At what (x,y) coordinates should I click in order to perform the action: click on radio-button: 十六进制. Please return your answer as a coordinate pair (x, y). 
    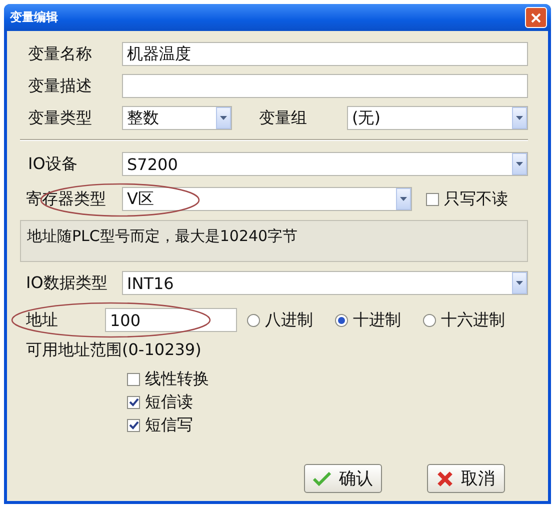
    Looking at the image, I should click on (464, 320).